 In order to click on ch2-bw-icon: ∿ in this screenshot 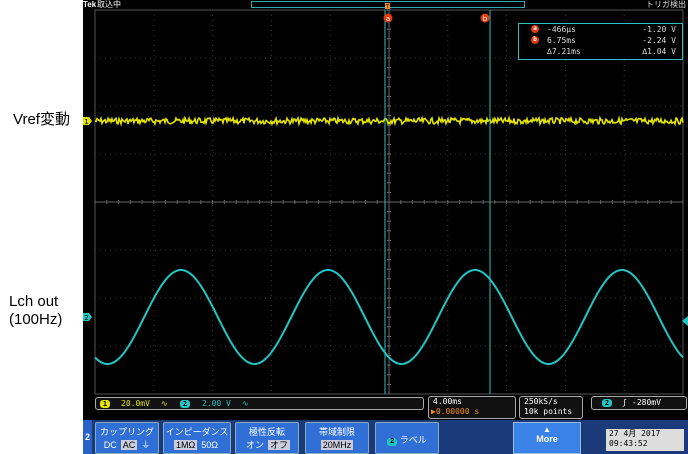, I will do `click(245, 403)`.